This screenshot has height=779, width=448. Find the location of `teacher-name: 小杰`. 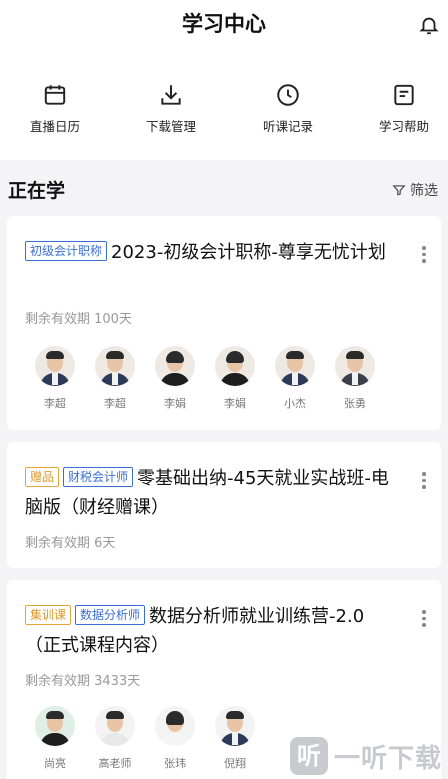

teacher-name: 小杰 is located at coordinates (295, 403).